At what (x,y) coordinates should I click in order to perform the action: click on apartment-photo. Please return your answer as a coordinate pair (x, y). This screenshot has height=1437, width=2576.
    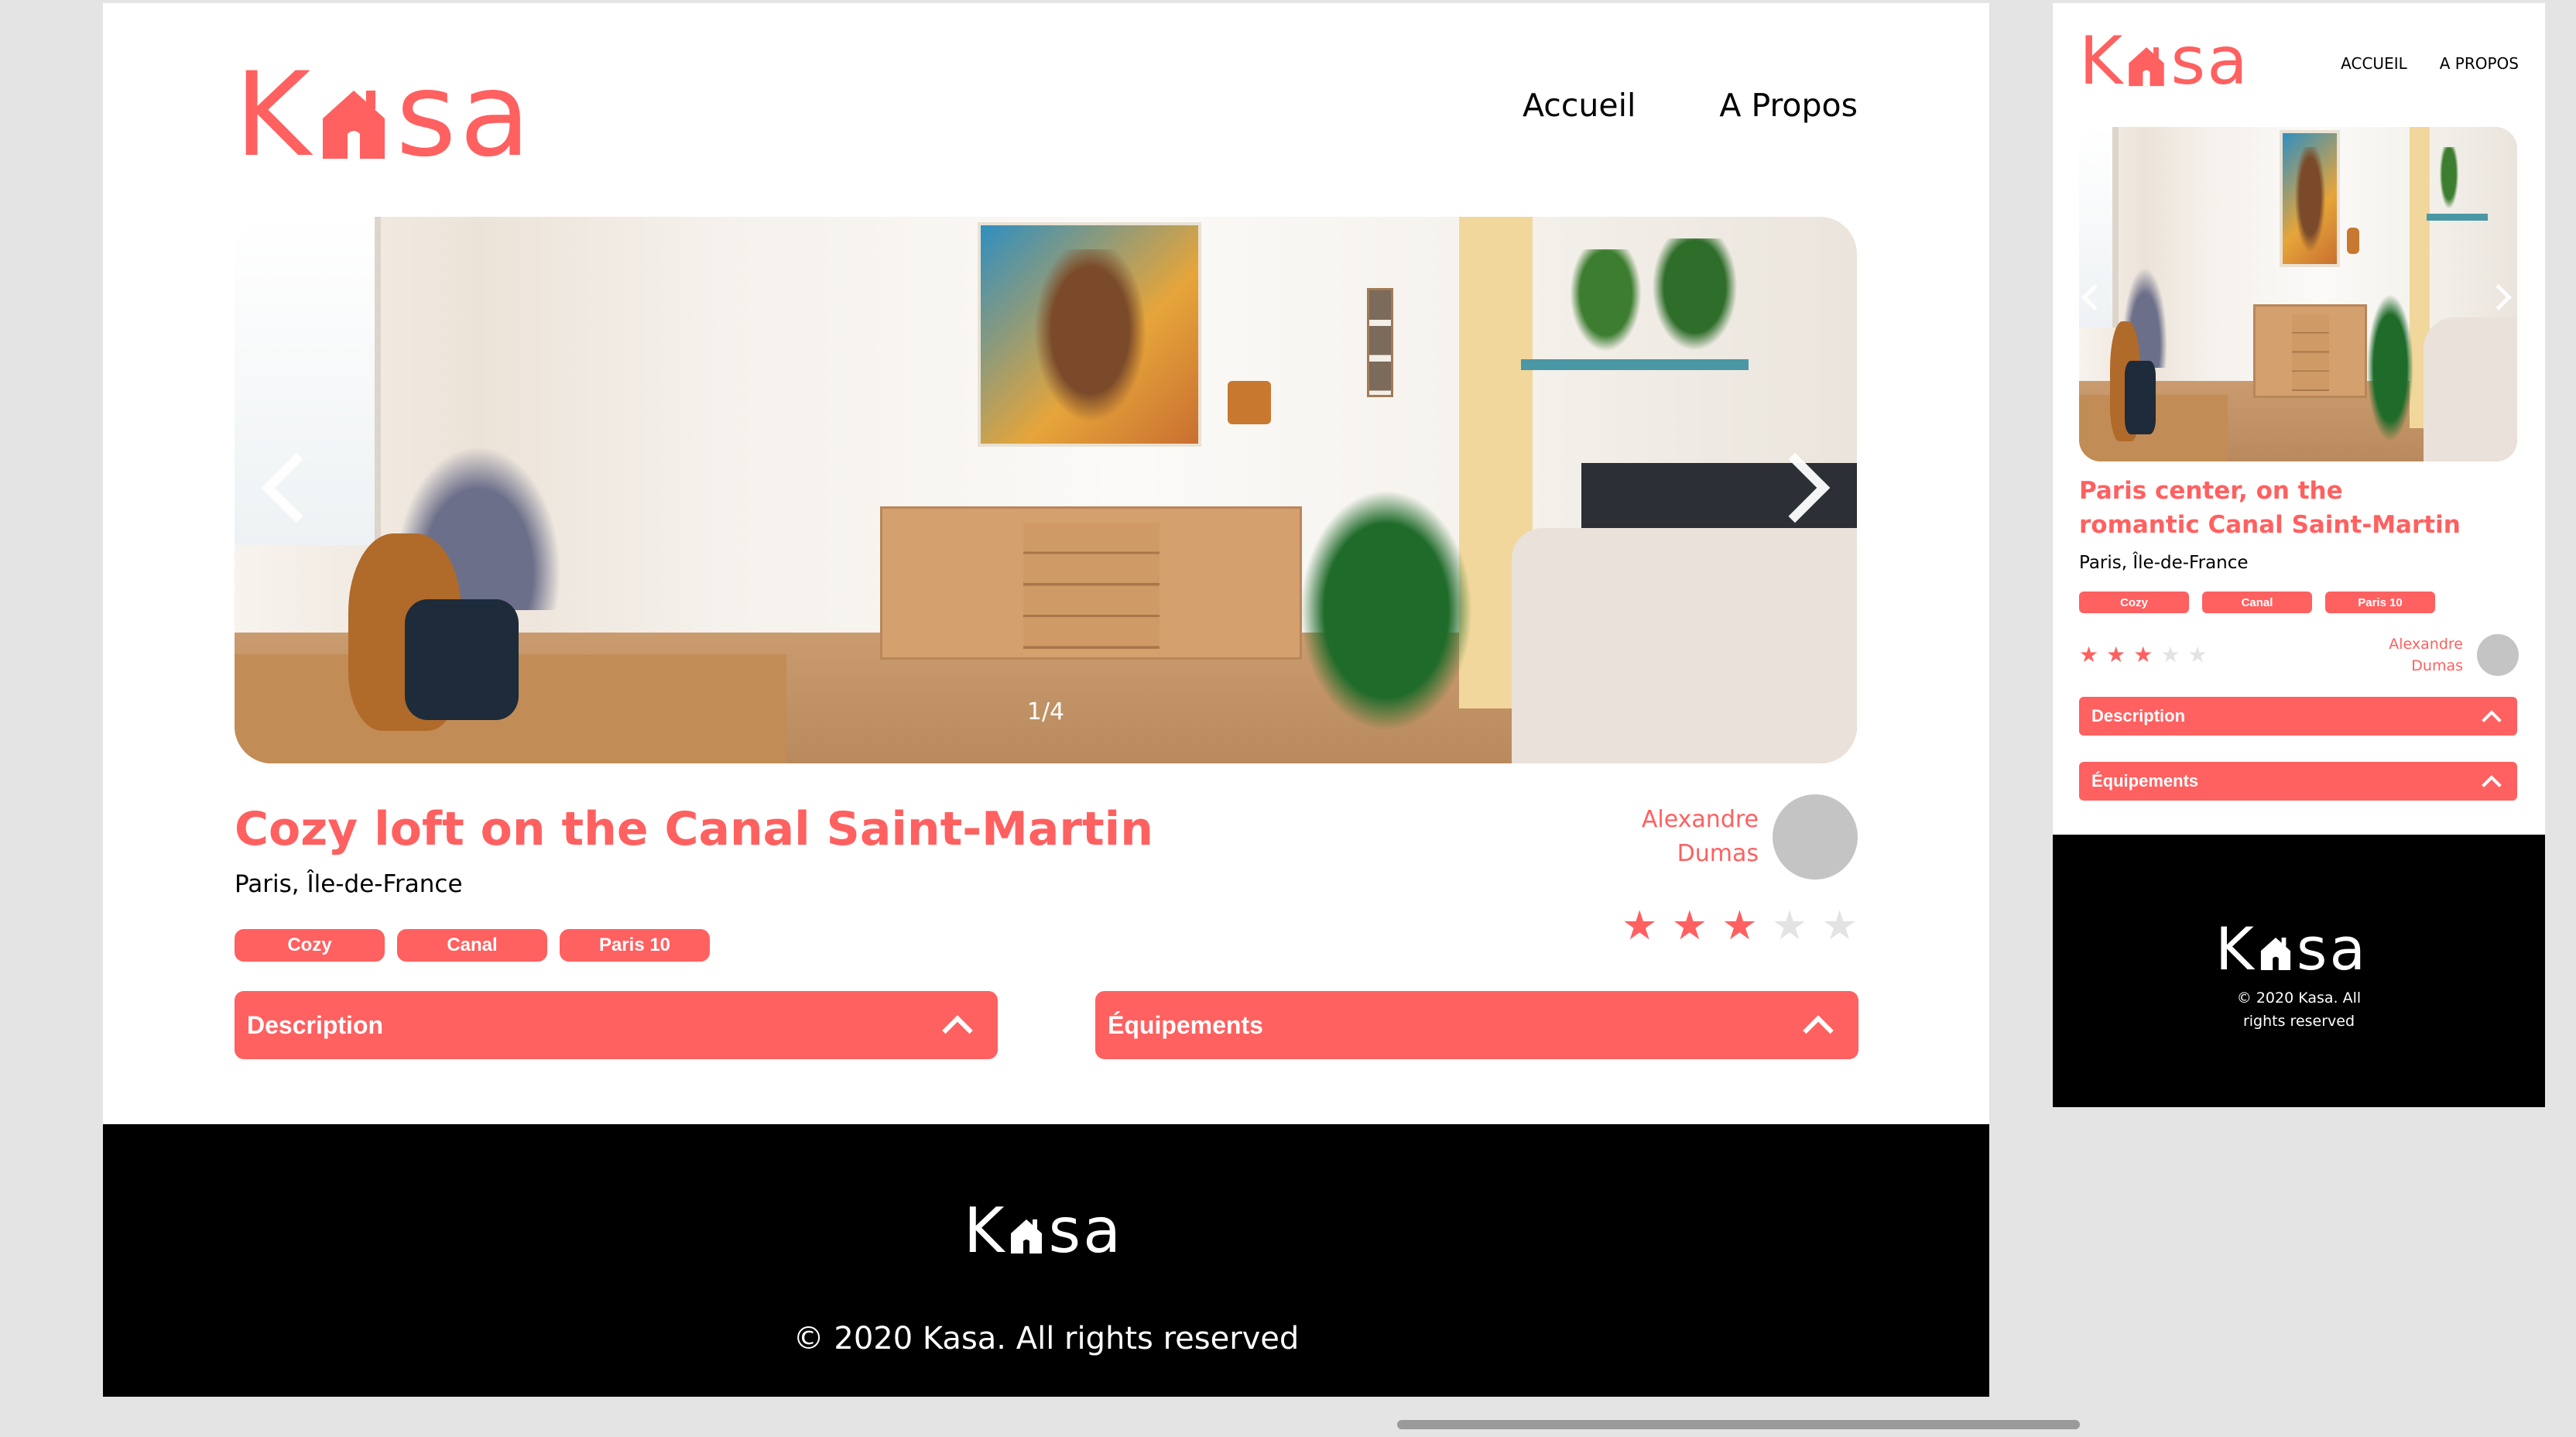
    Looking at the image, I should click on (2298, 294).